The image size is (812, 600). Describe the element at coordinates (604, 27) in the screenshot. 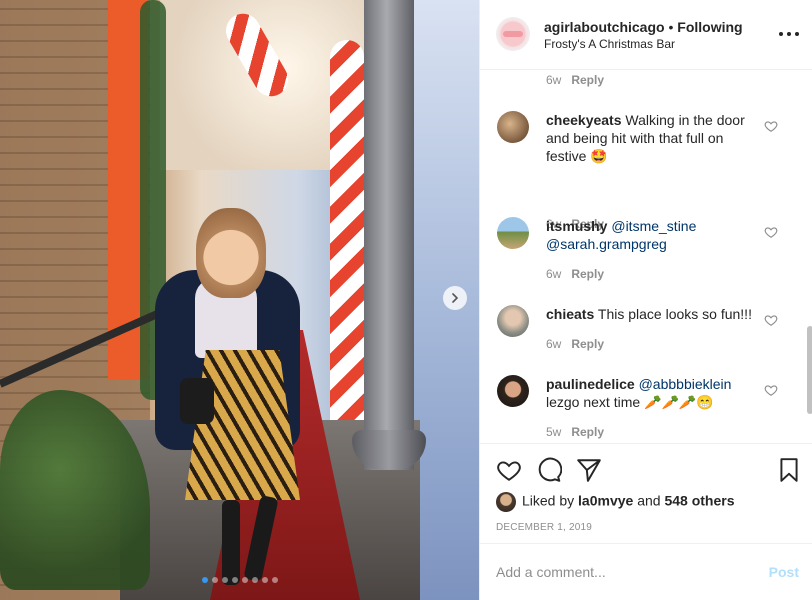

I see `header-username: agirlaboutchicago` at that location.